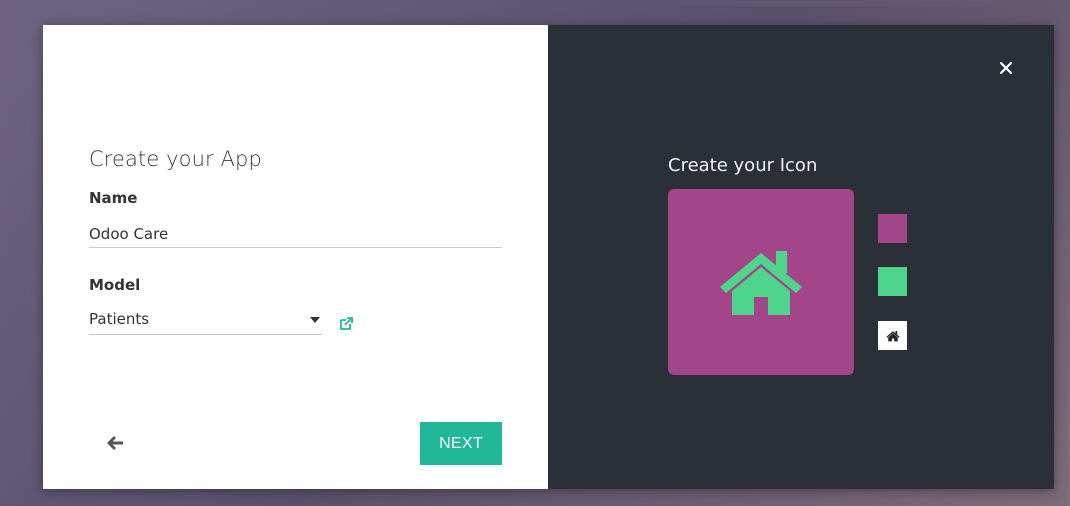 This screenshot has height=506, width=1070. Describe the element at coordinates (175, 159) in the screenshot. I see `create-app-title: Create your App` at that location.